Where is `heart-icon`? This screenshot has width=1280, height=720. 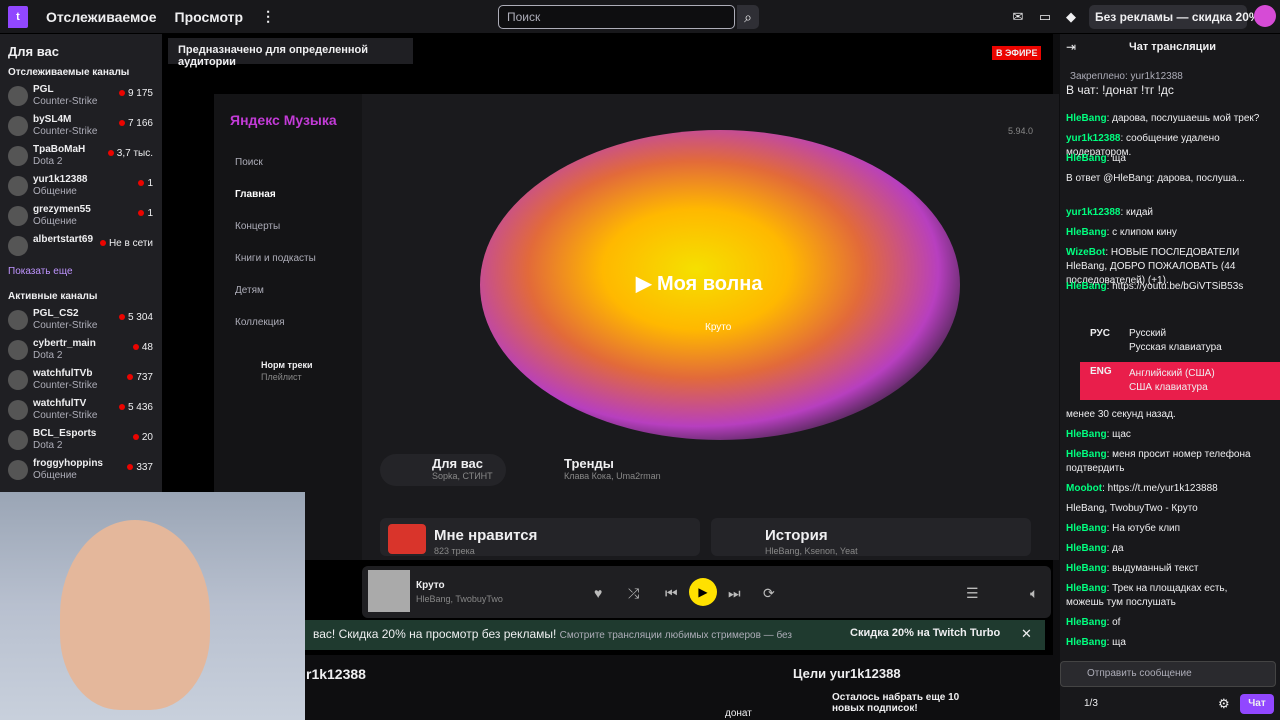 heart-icon is located at coordinates (407, 539).